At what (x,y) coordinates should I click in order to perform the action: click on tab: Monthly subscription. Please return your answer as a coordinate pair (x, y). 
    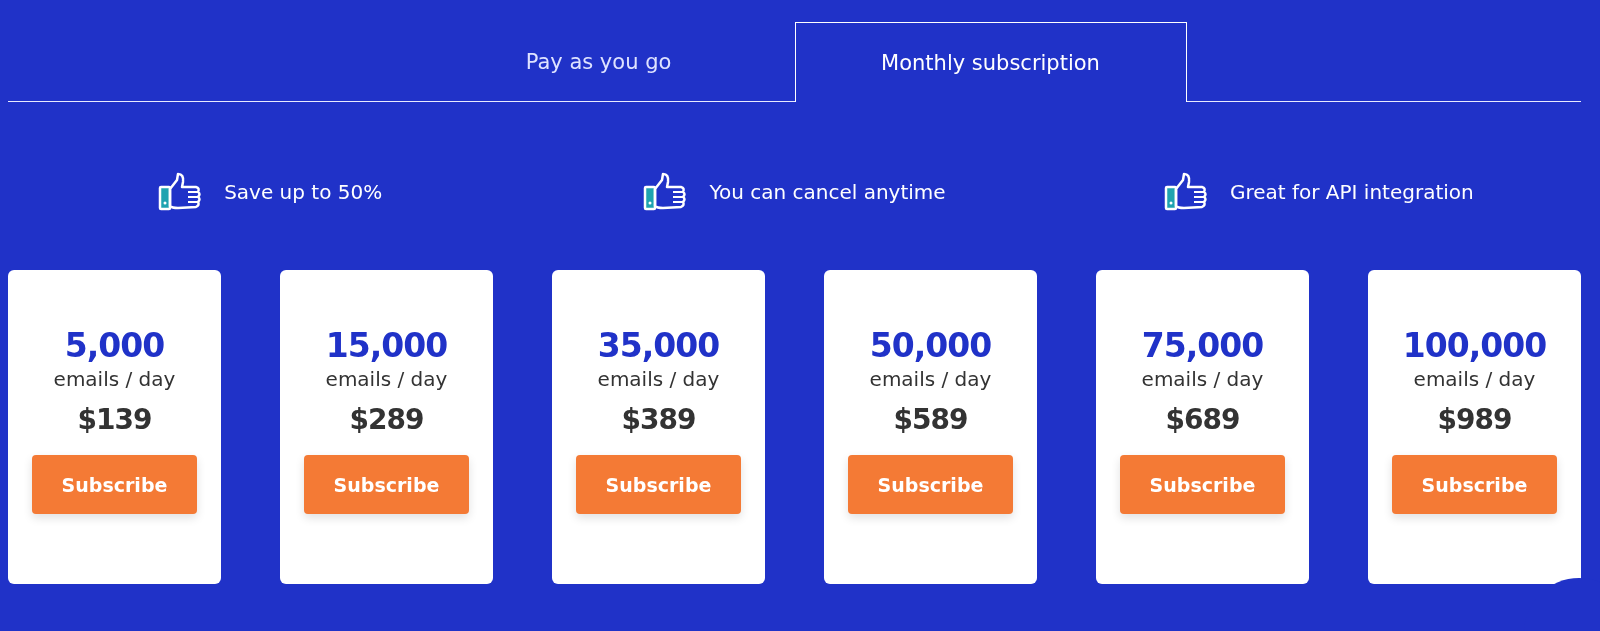
    Looking at the image, I should click on (990, 62).